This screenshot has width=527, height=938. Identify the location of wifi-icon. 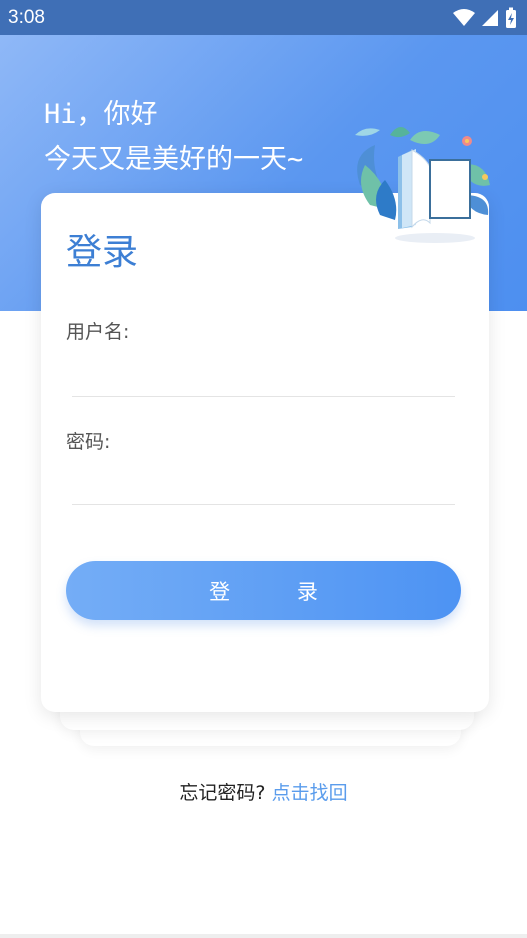
(464, 17).